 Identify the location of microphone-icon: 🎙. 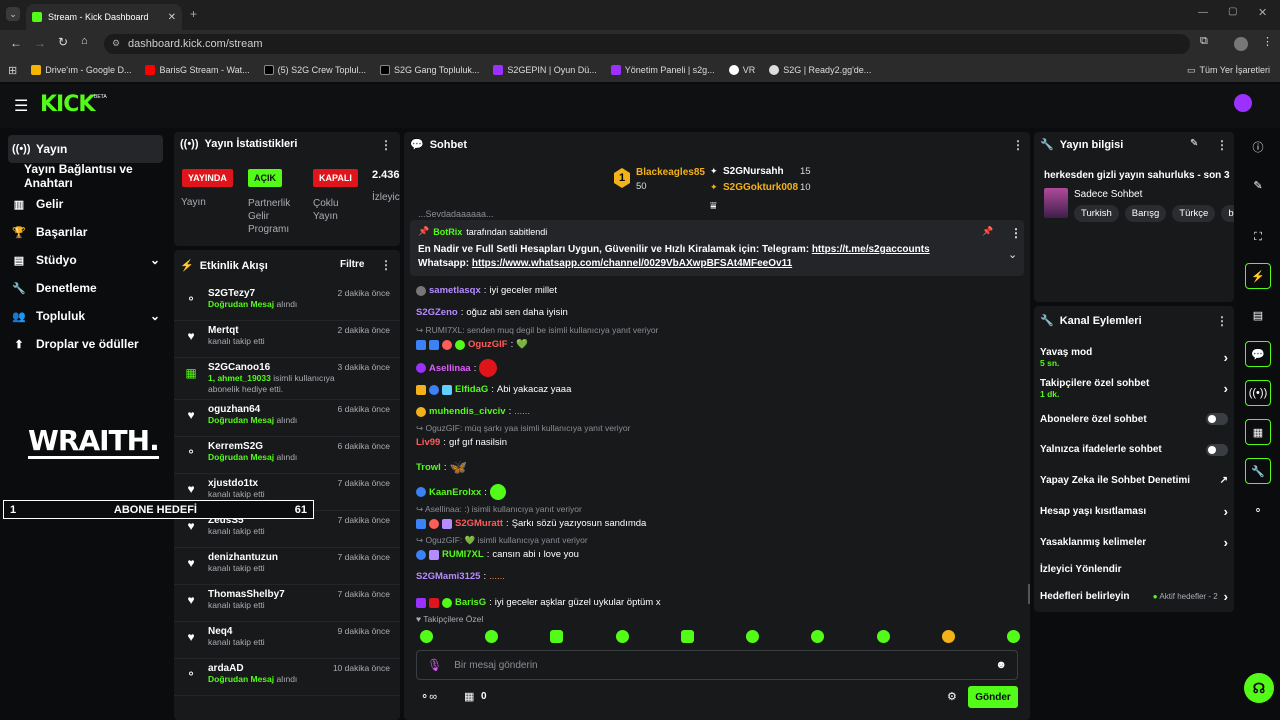
(434, 665).